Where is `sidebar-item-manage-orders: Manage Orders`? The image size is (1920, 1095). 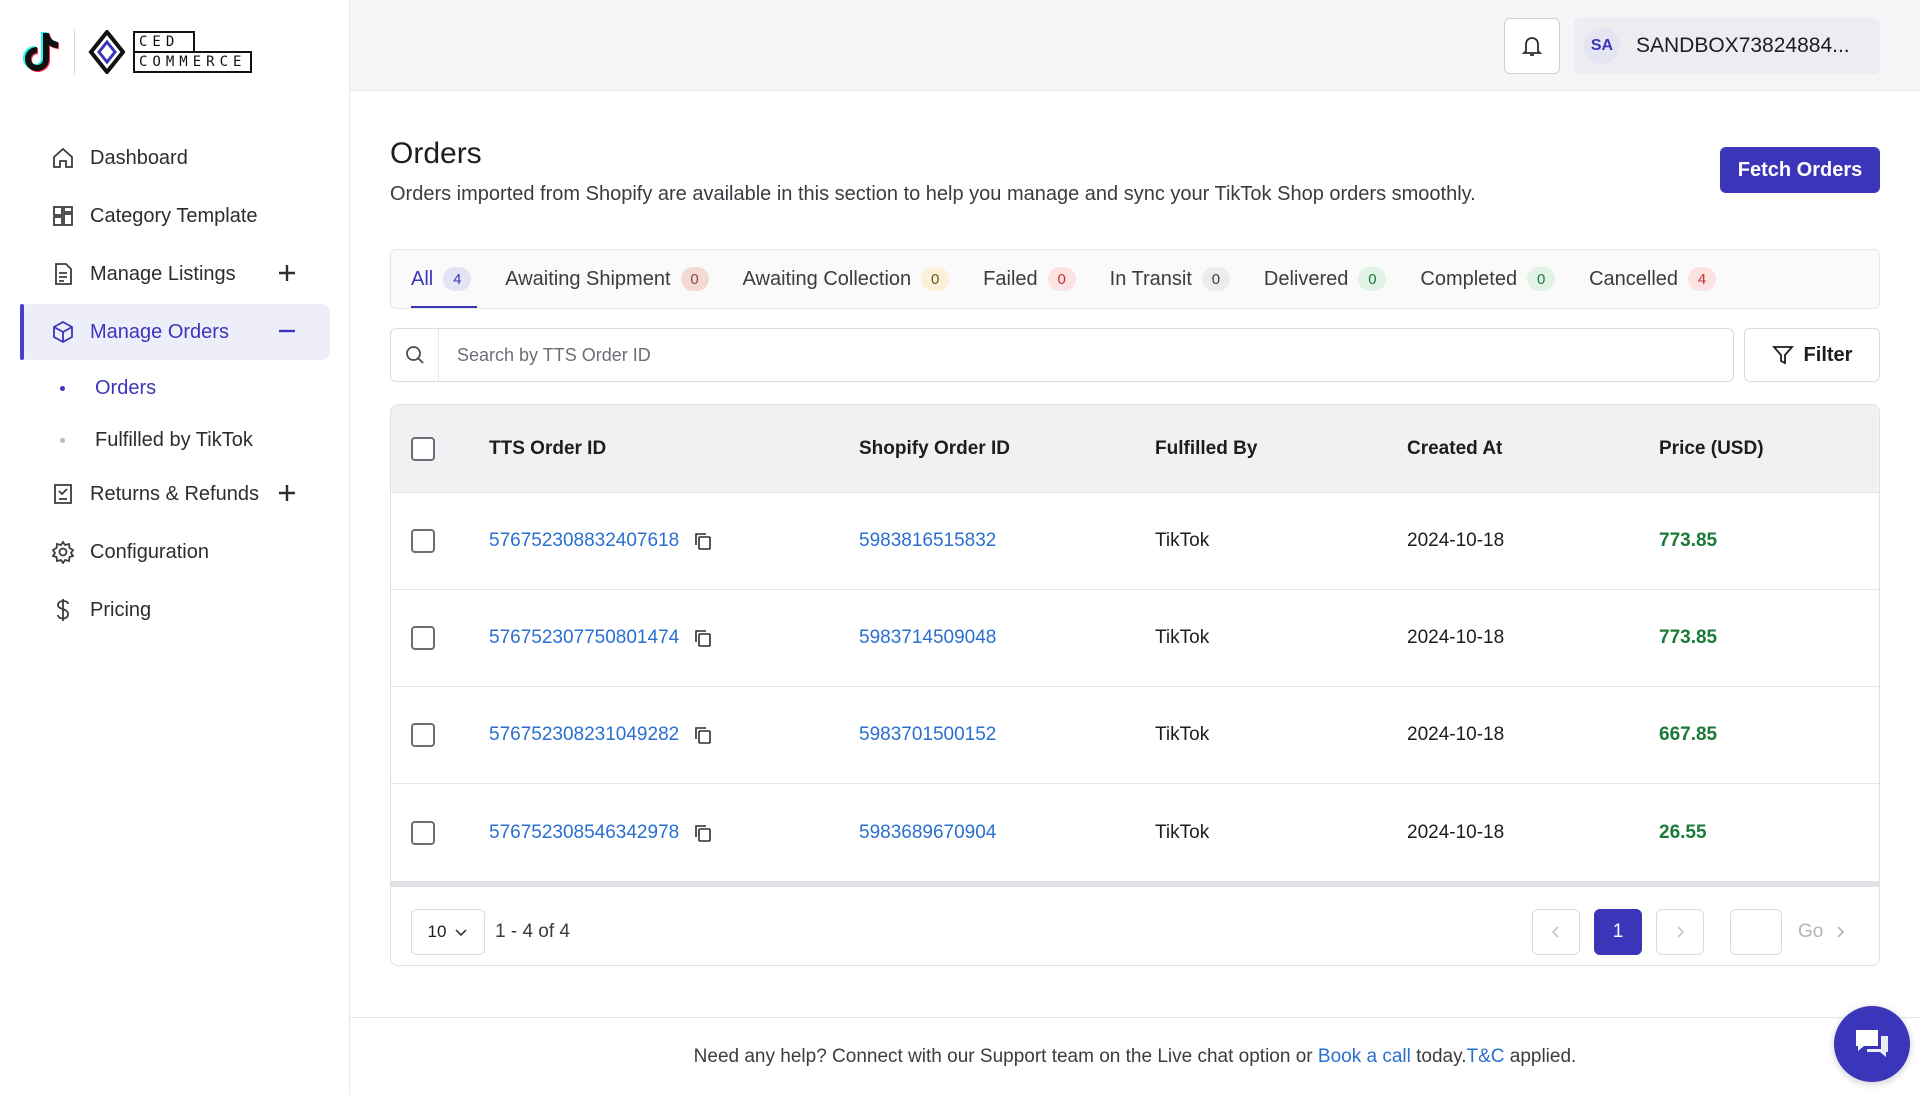 sidebar-item-manage-orders: Manage Orders is located at coordinates (175, 332).